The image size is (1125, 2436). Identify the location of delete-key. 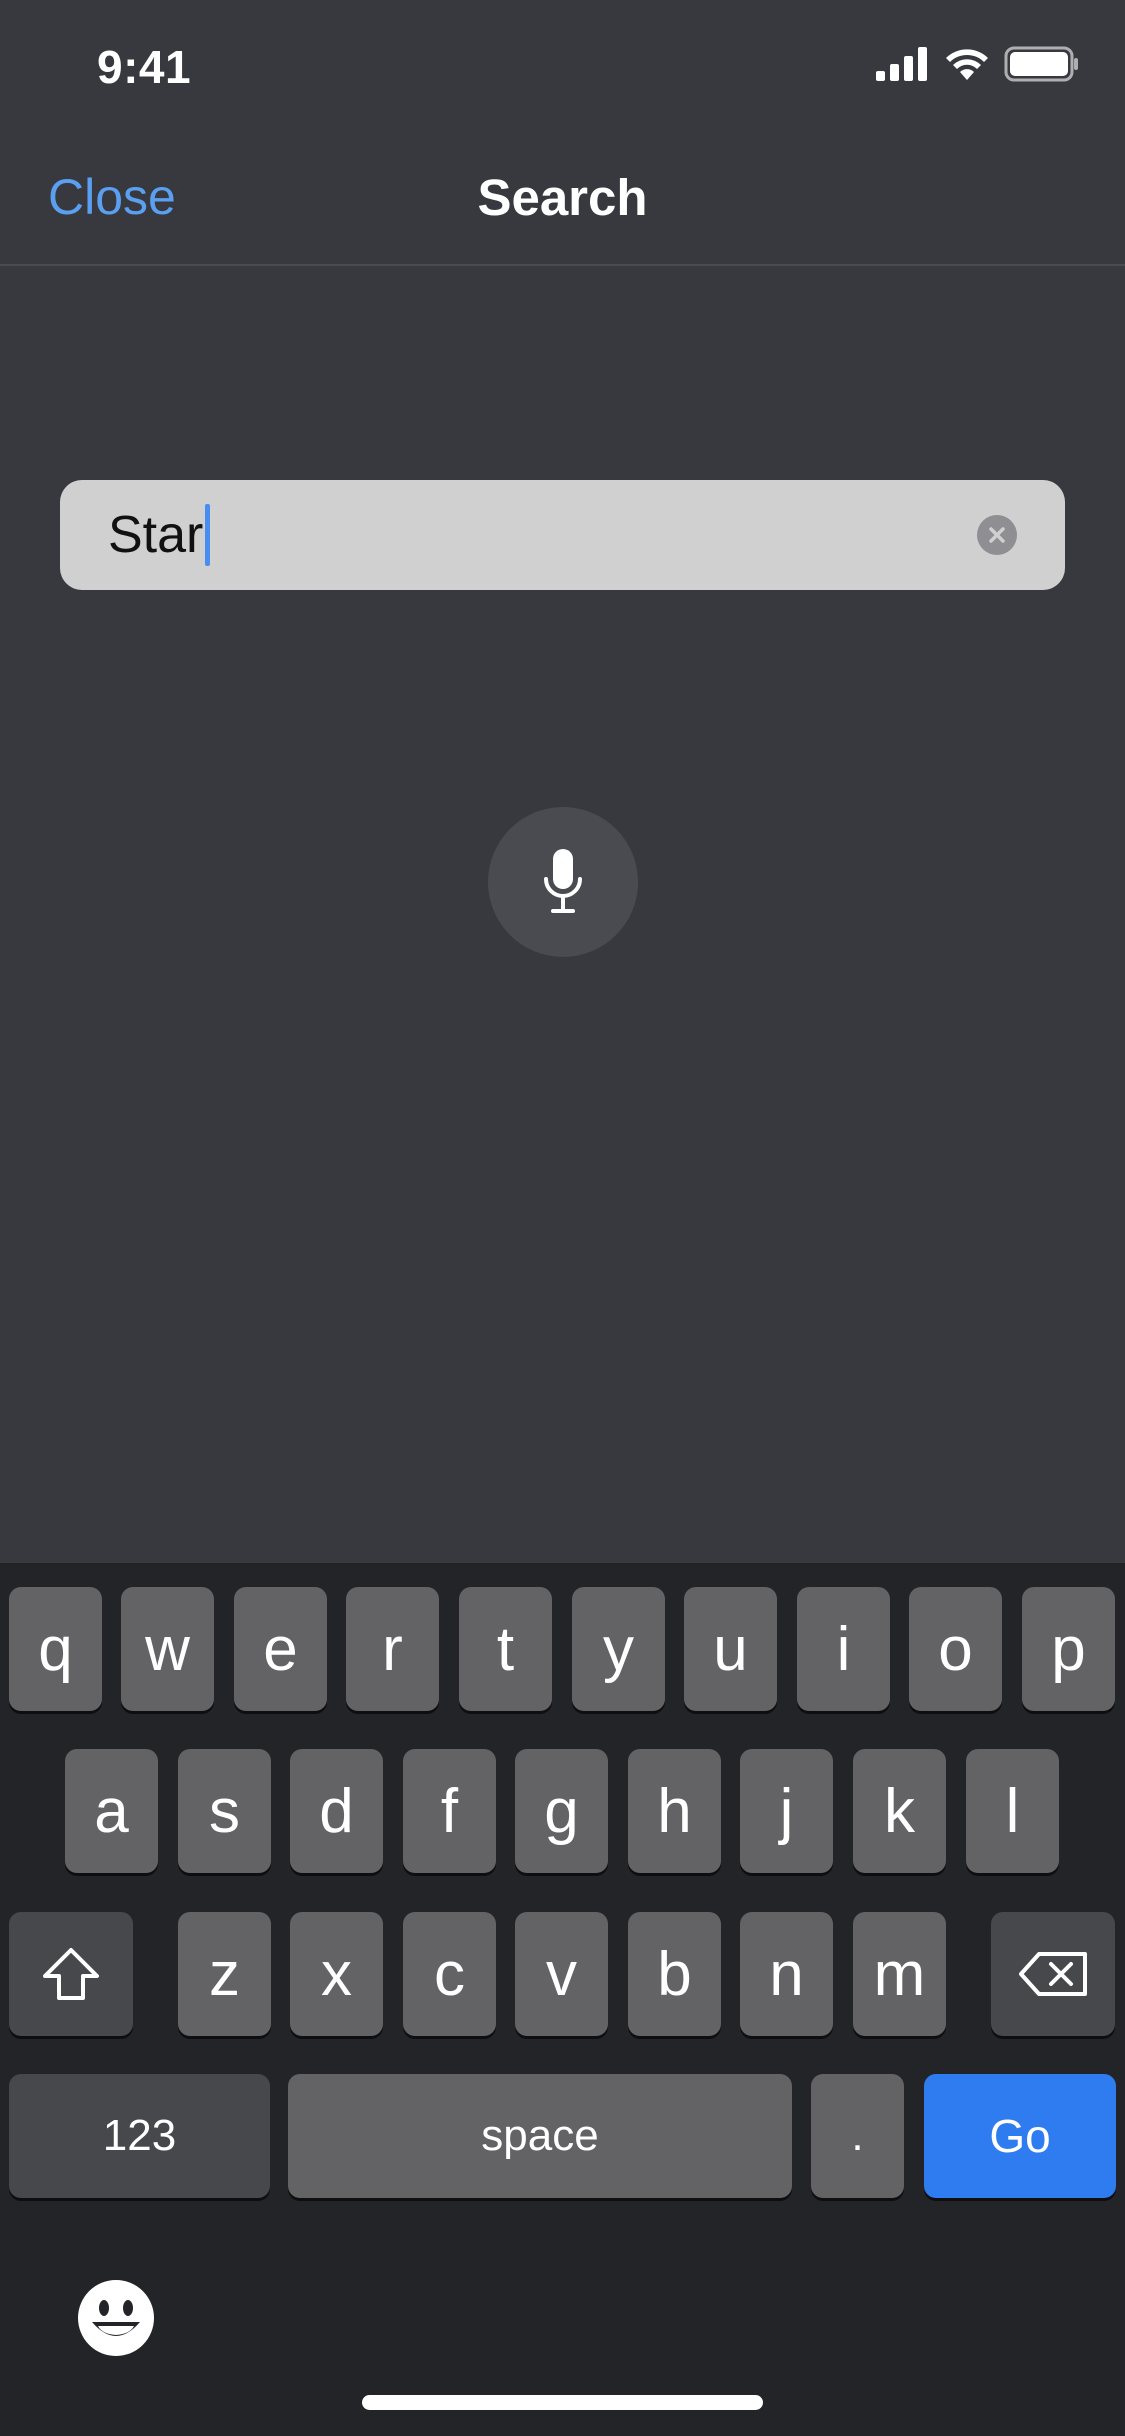
(1053, 1974).